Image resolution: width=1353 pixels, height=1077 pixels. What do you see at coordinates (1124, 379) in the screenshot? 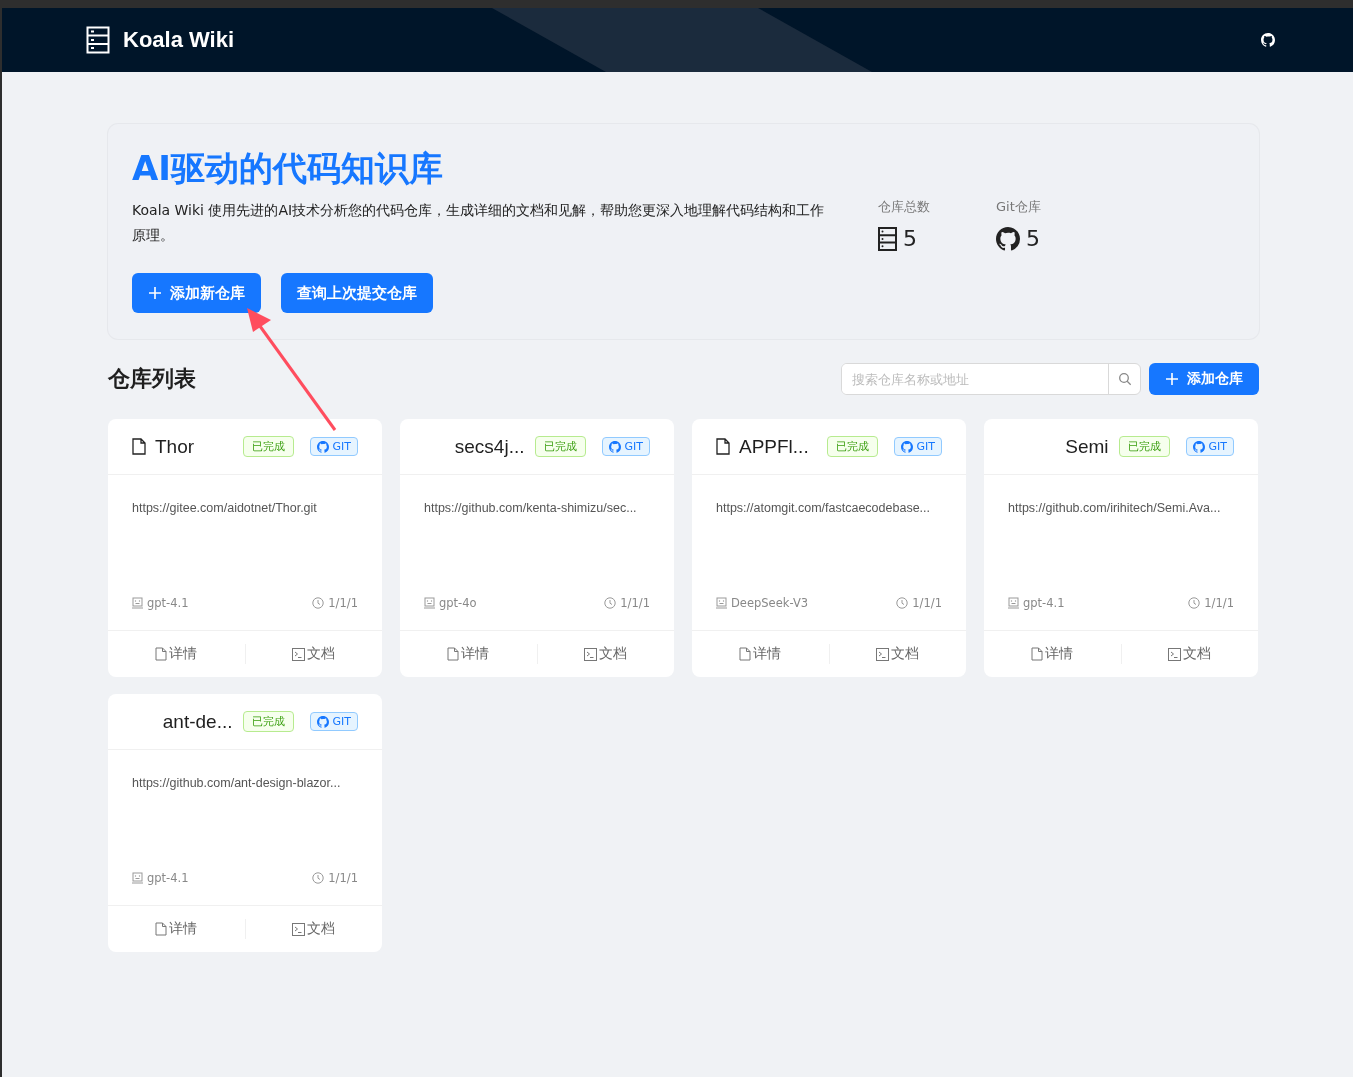
I see `search-icon` at bounding box center [1124, 379].